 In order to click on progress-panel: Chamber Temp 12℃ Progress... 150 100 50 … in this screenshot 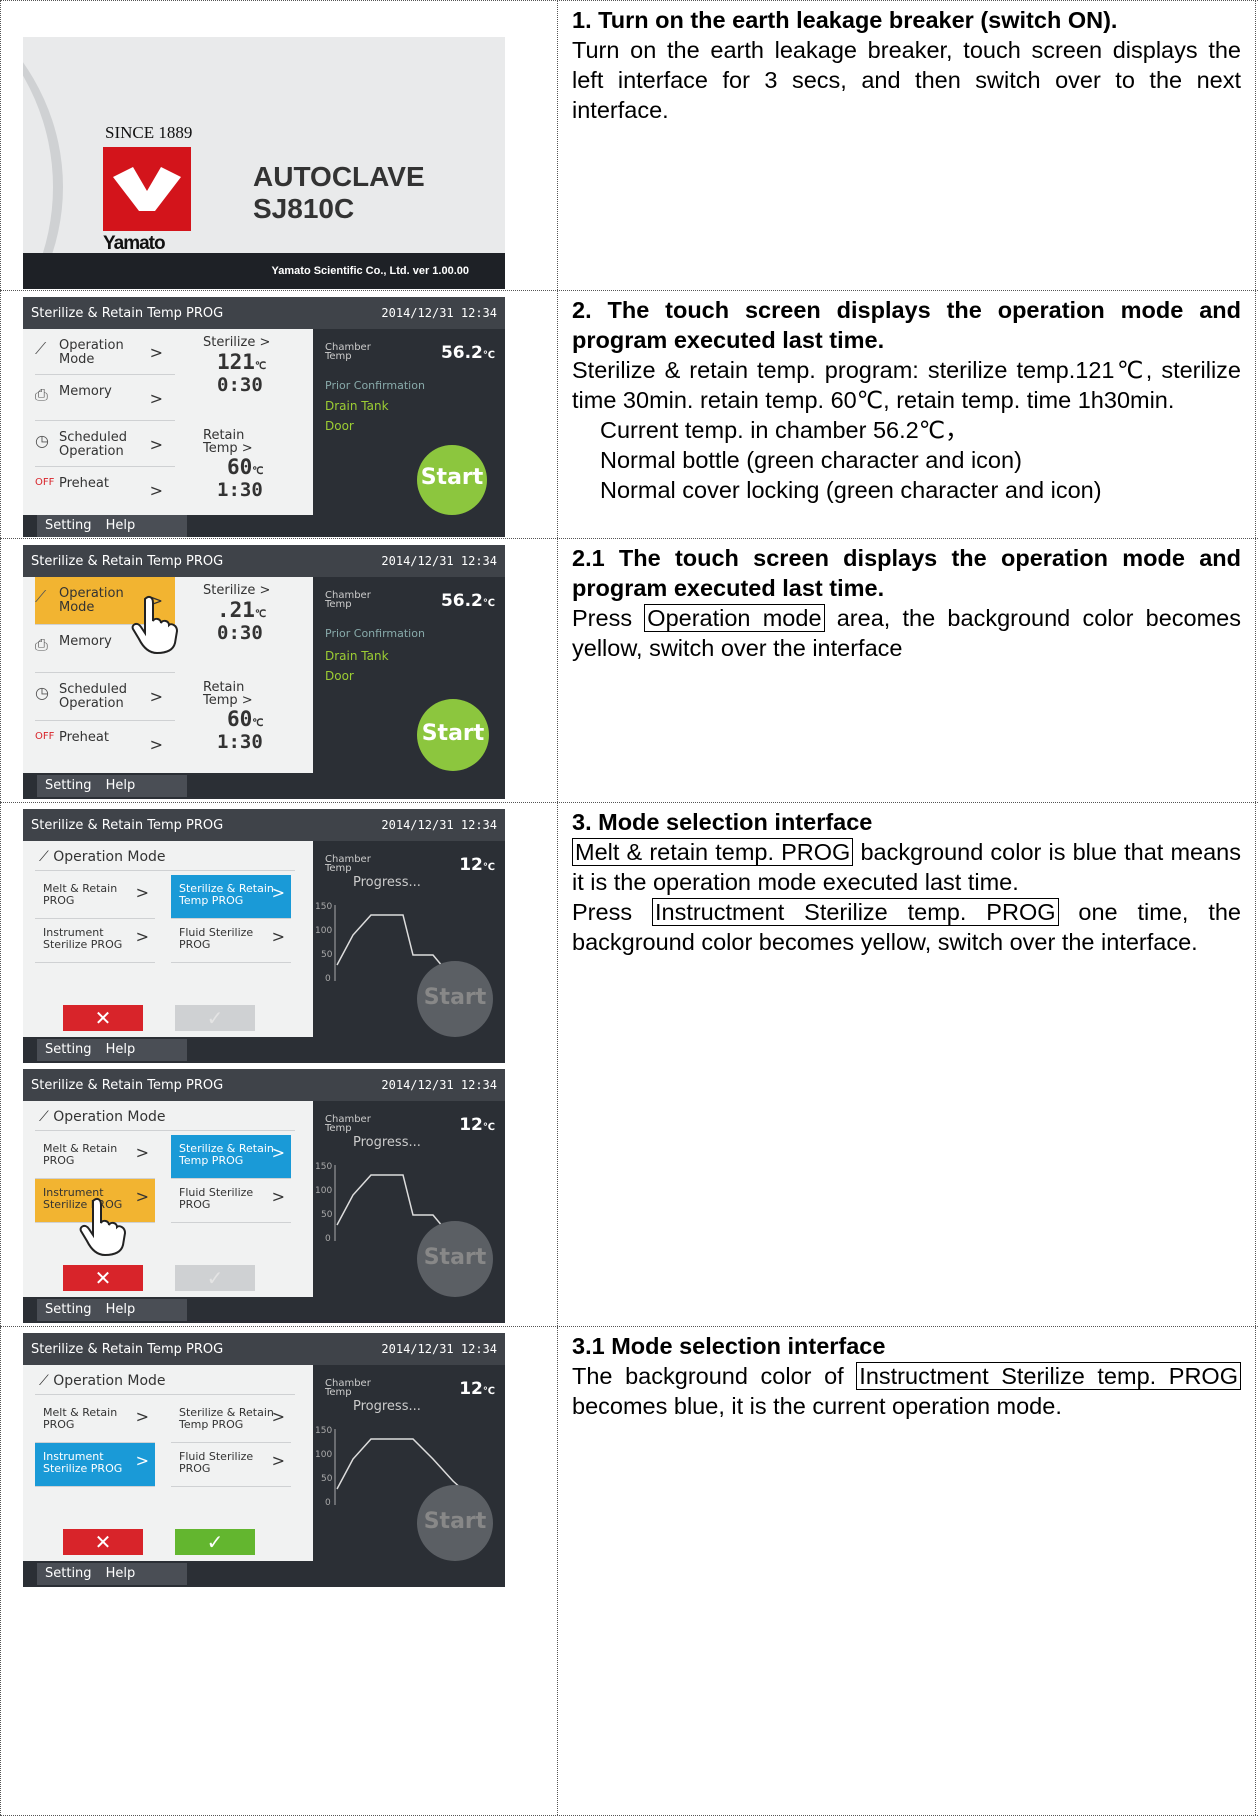, I will do `click(409, 1463)`.